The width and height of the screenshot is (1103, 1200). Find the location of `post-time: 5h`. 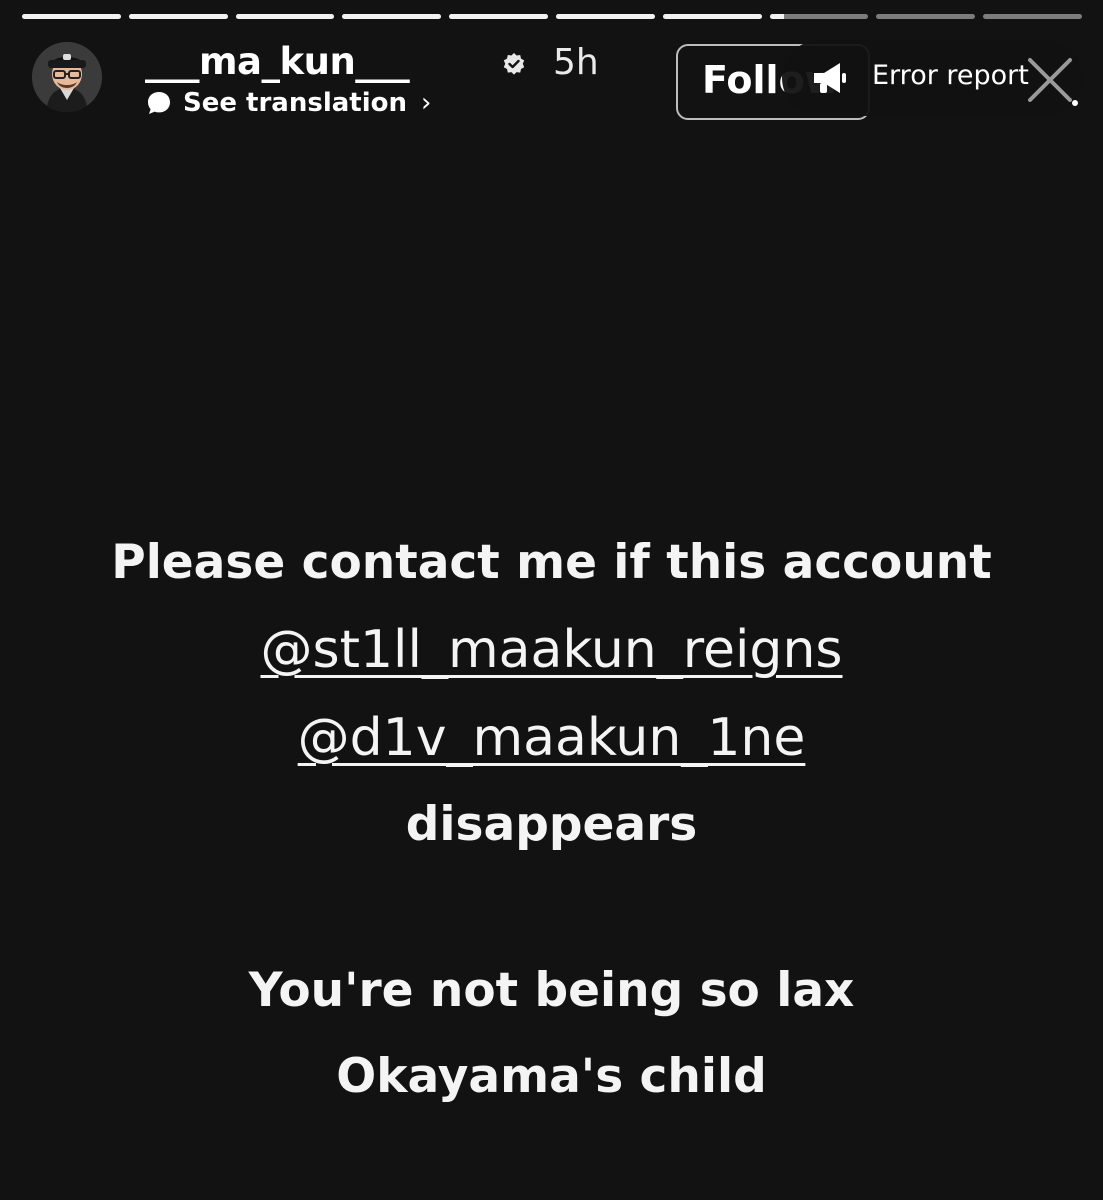

post-time: 5h is located at coordinates (576, 62).